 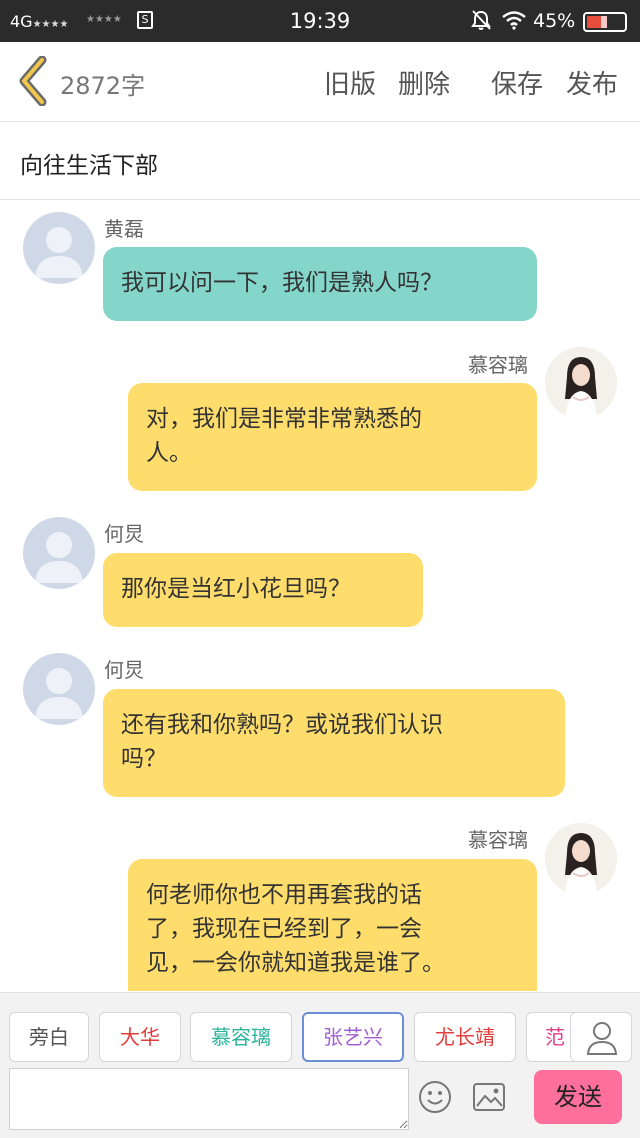 I want to click on message-line: 人。, so click(x=169, y=453).